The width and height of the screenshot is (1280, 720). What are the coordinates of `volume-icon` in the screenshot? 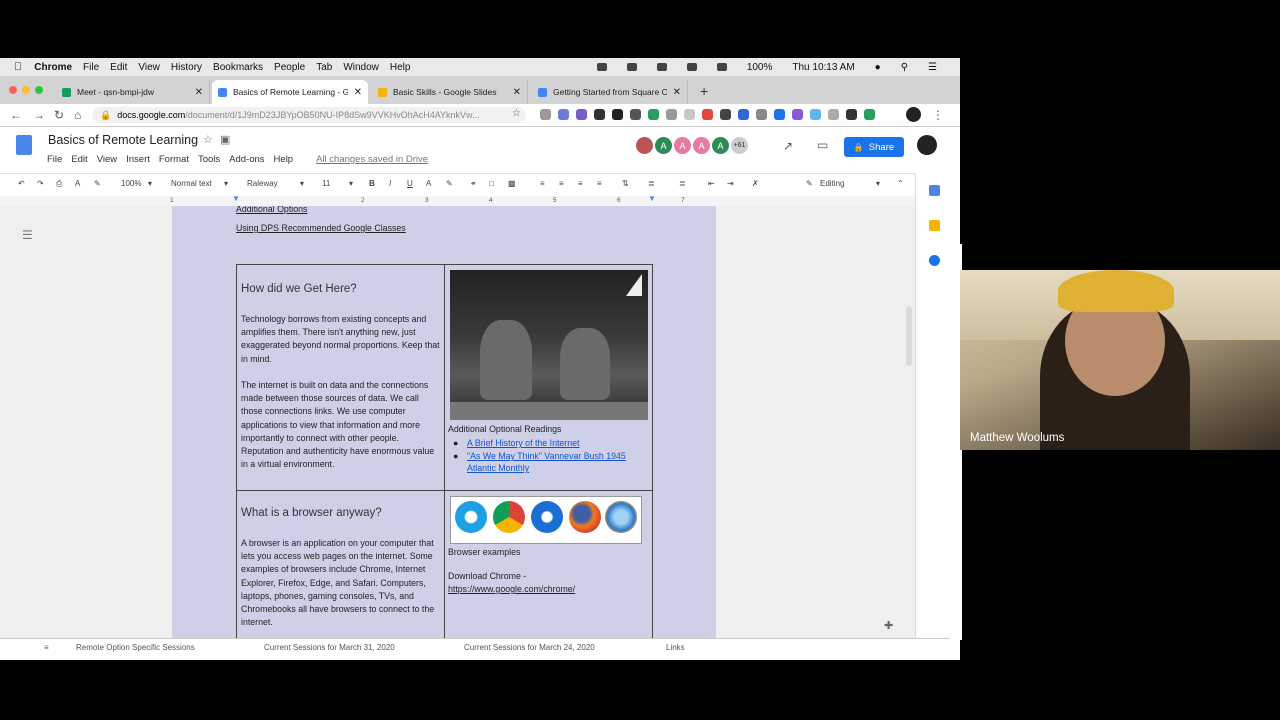 It's located at (721, 67).